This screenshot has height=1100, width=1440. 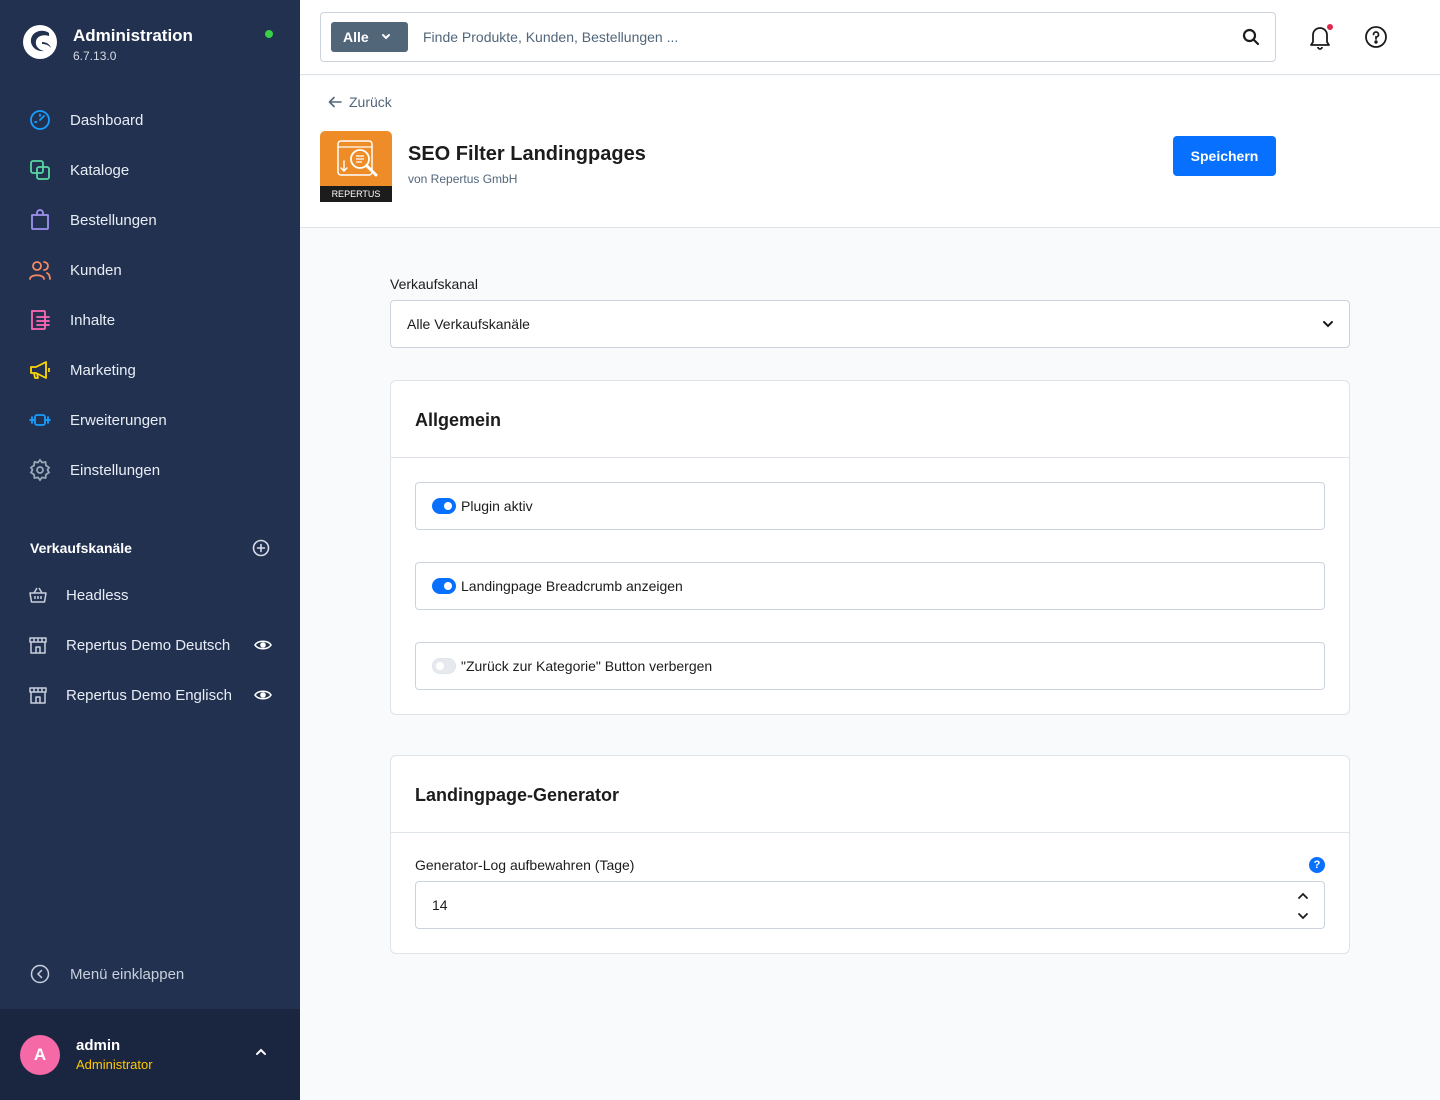 I want to click on global-search: Alle, so click(x=798, y=37).